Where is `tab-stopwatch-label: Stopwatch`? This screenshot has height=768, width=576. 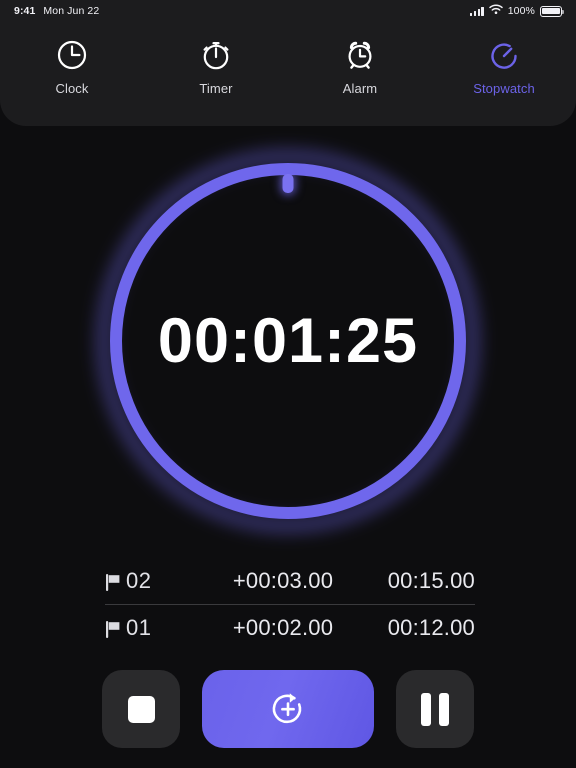
tab-stopwatch-label: Stopwatch is located at coordinates (504, 88).